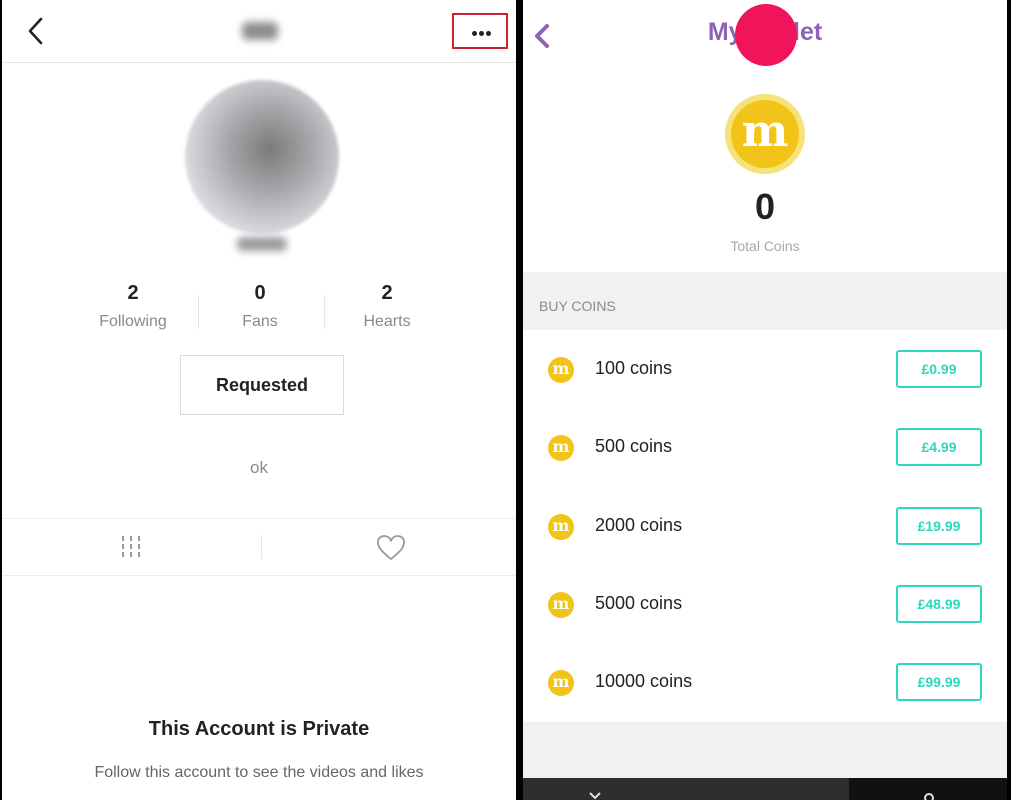 This screenshot has height=800, width=1011. I want to click on price-button: £99.99, so click(939, 682).